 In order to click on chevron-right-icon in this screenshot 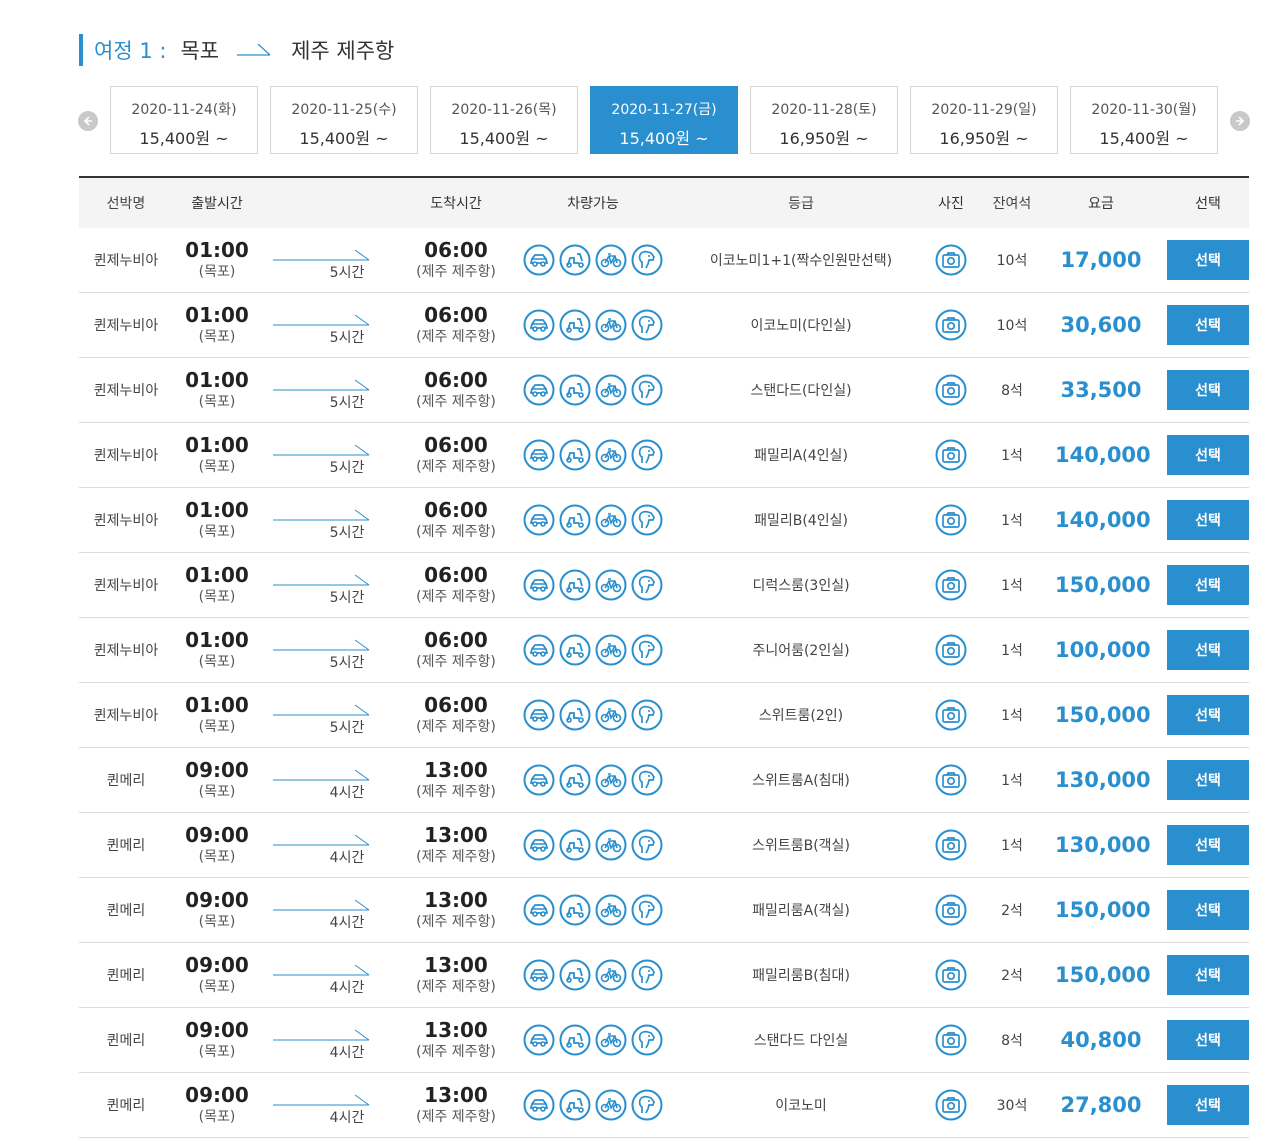, I will do `click(1240, 121)`.